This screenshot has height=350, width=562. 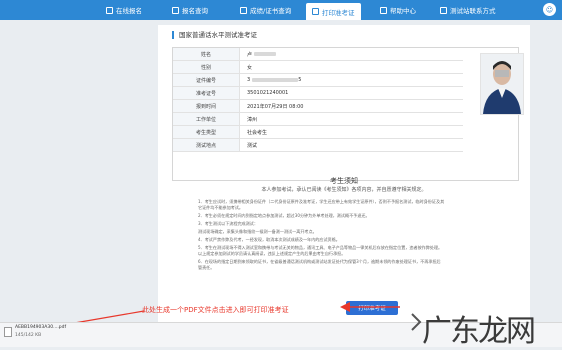 I want to click on row-value: 3501021240001, so click(x=268, y=93).